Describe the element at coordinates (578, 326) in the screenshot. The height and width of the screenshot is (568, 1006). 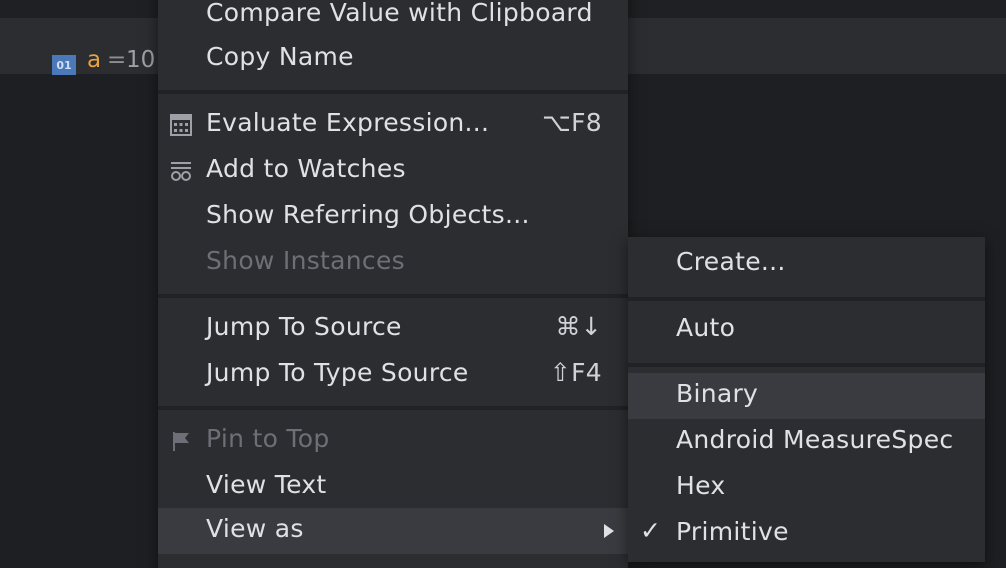
I see `shortcut-jump-to-source: ⌘↓` at that location.